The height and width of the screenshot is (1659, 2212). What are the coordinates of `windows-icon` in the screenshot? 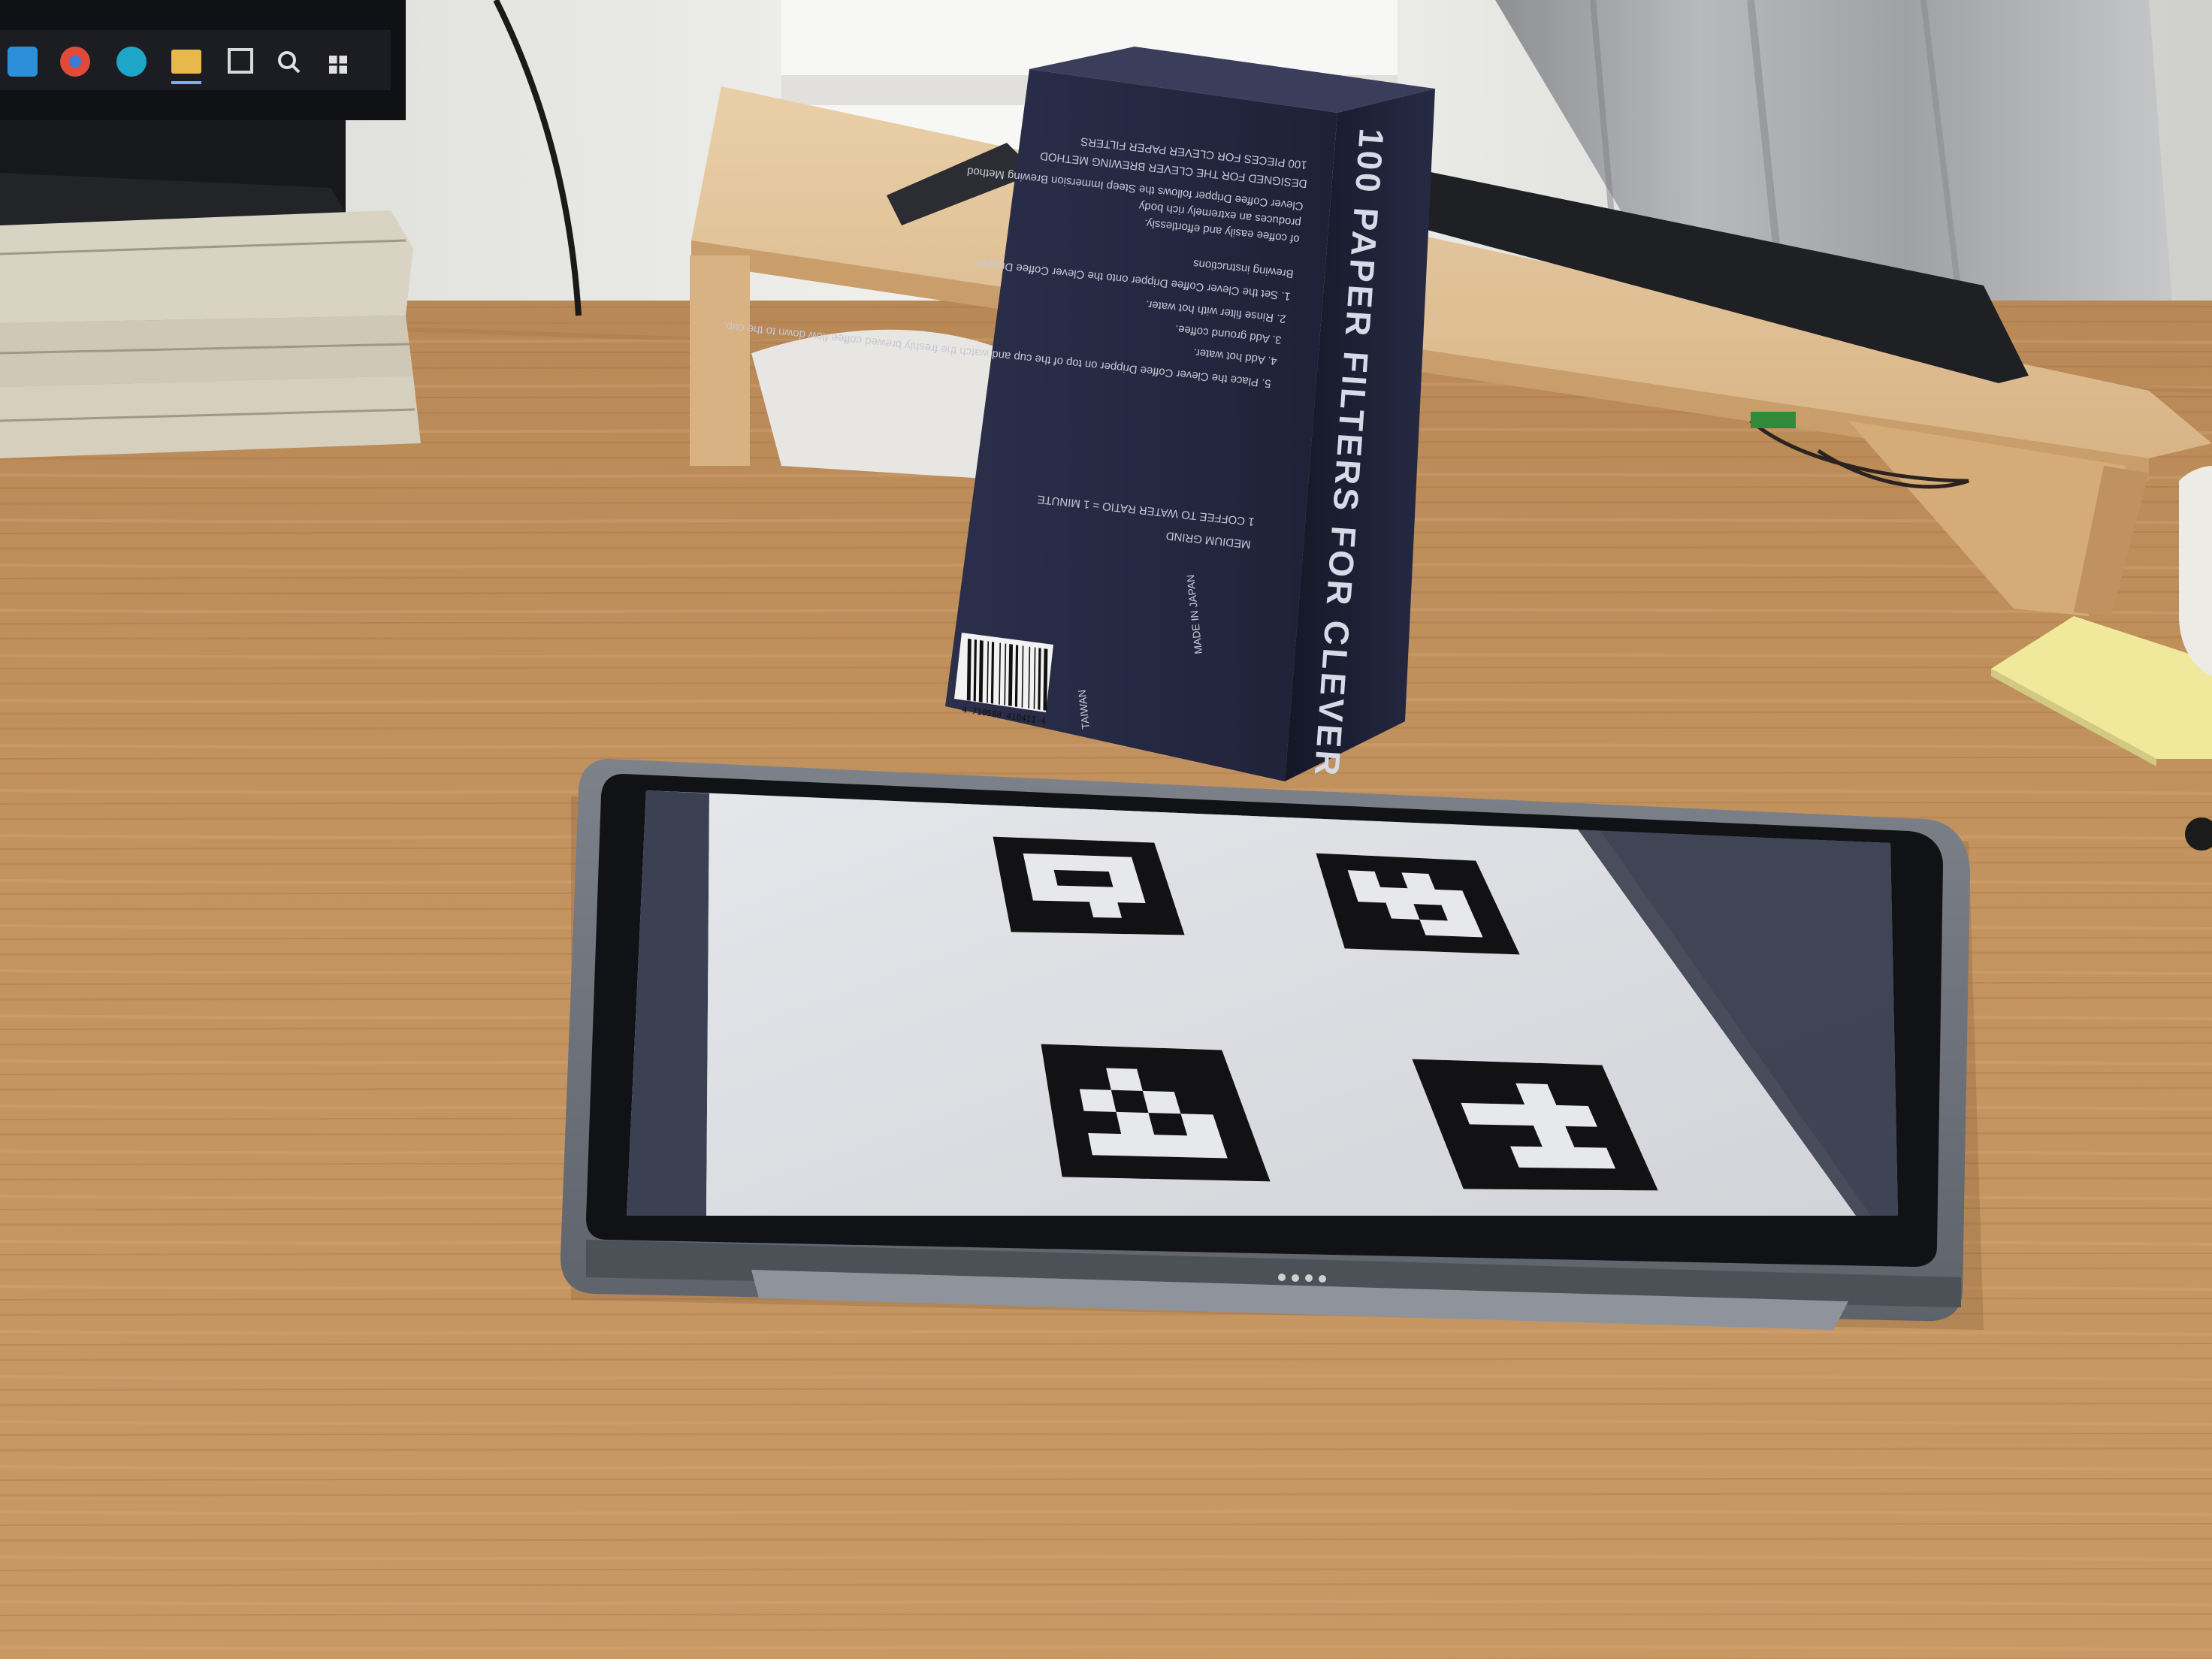 It's located at (338, 65).